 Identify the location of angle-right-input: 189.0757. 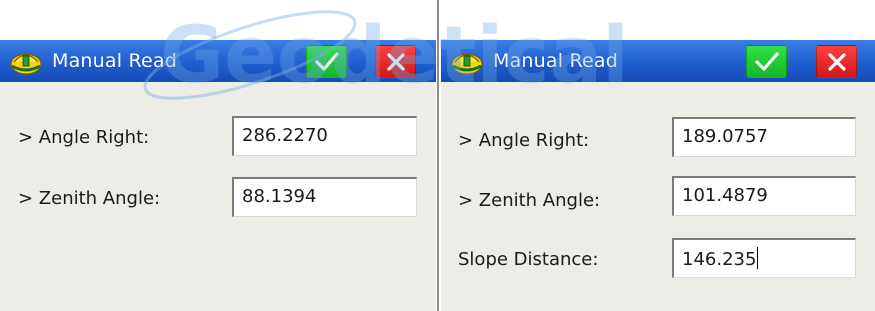
(764, 137).